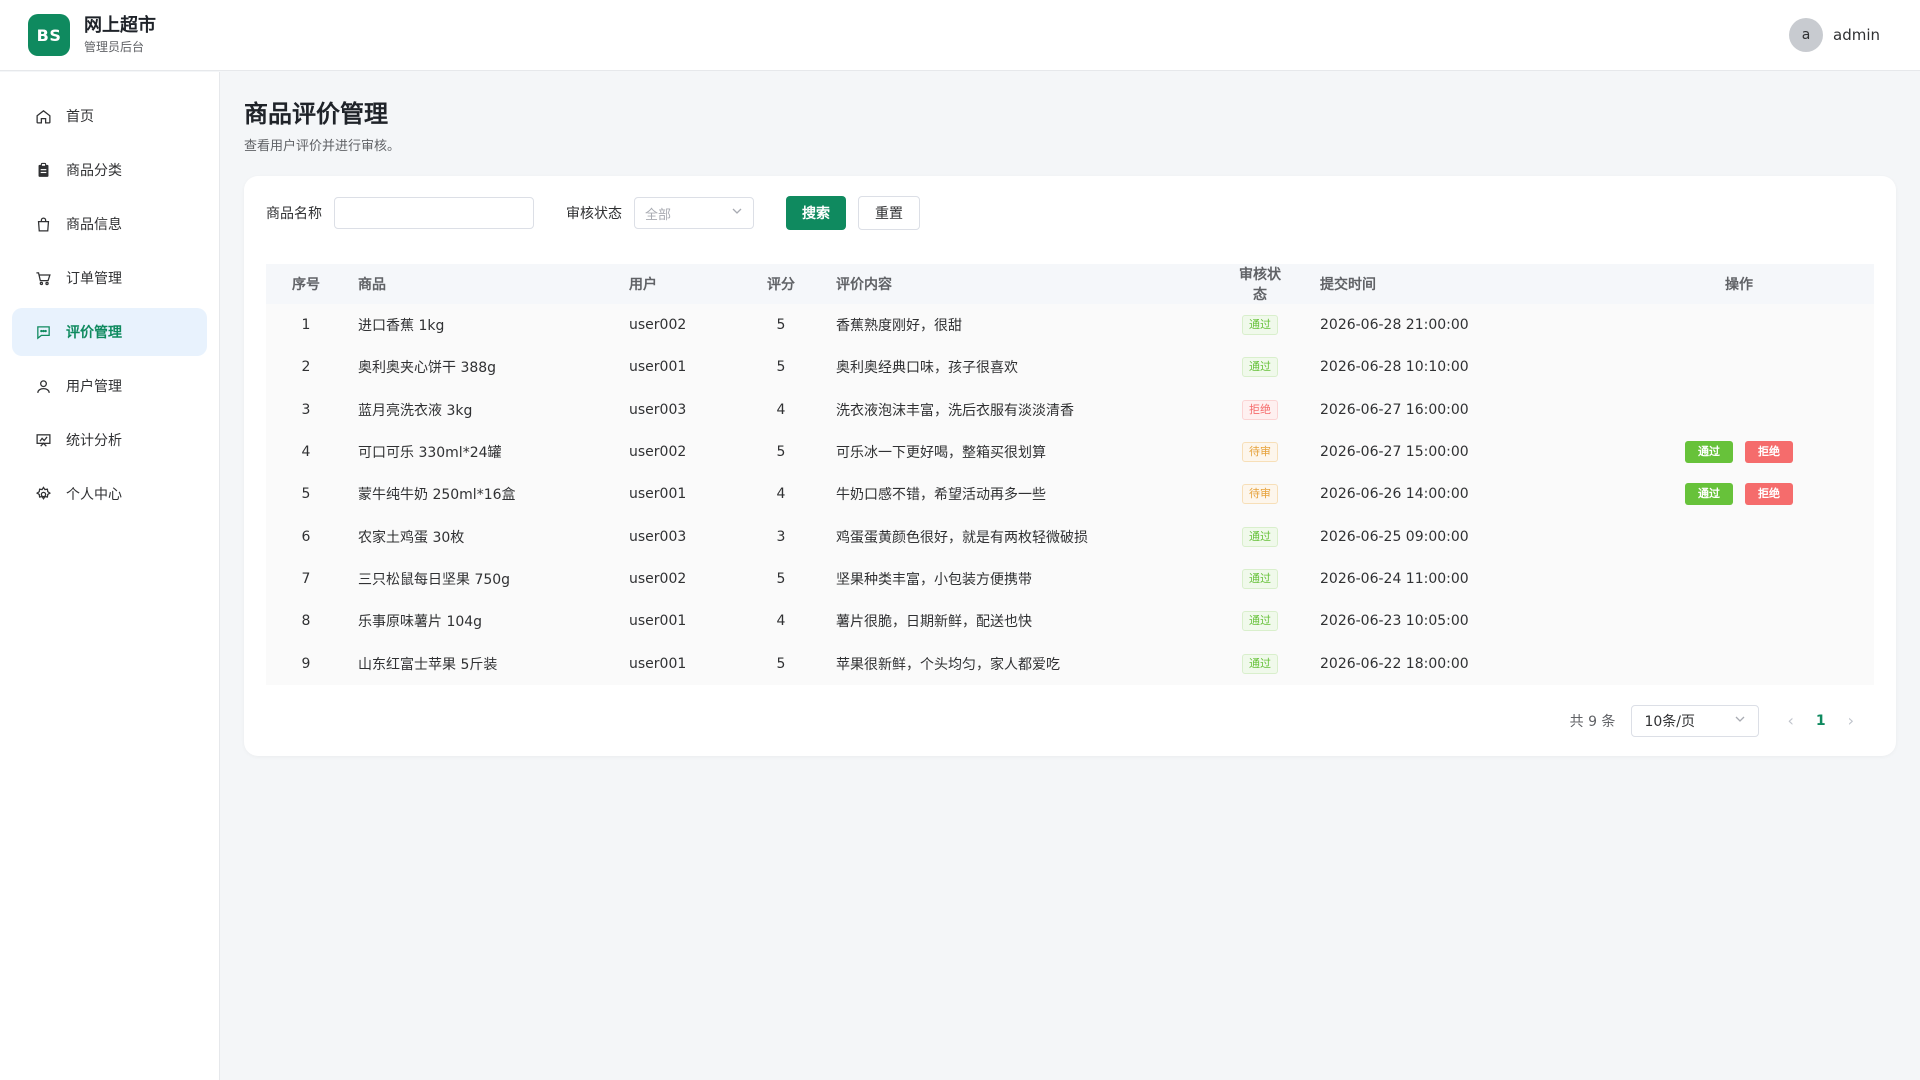  What do you see at coordinates (322, 146) in the screenshot?
I see `page-description: 查看用户评价并进行审核。` at bounding box center [322, 146].